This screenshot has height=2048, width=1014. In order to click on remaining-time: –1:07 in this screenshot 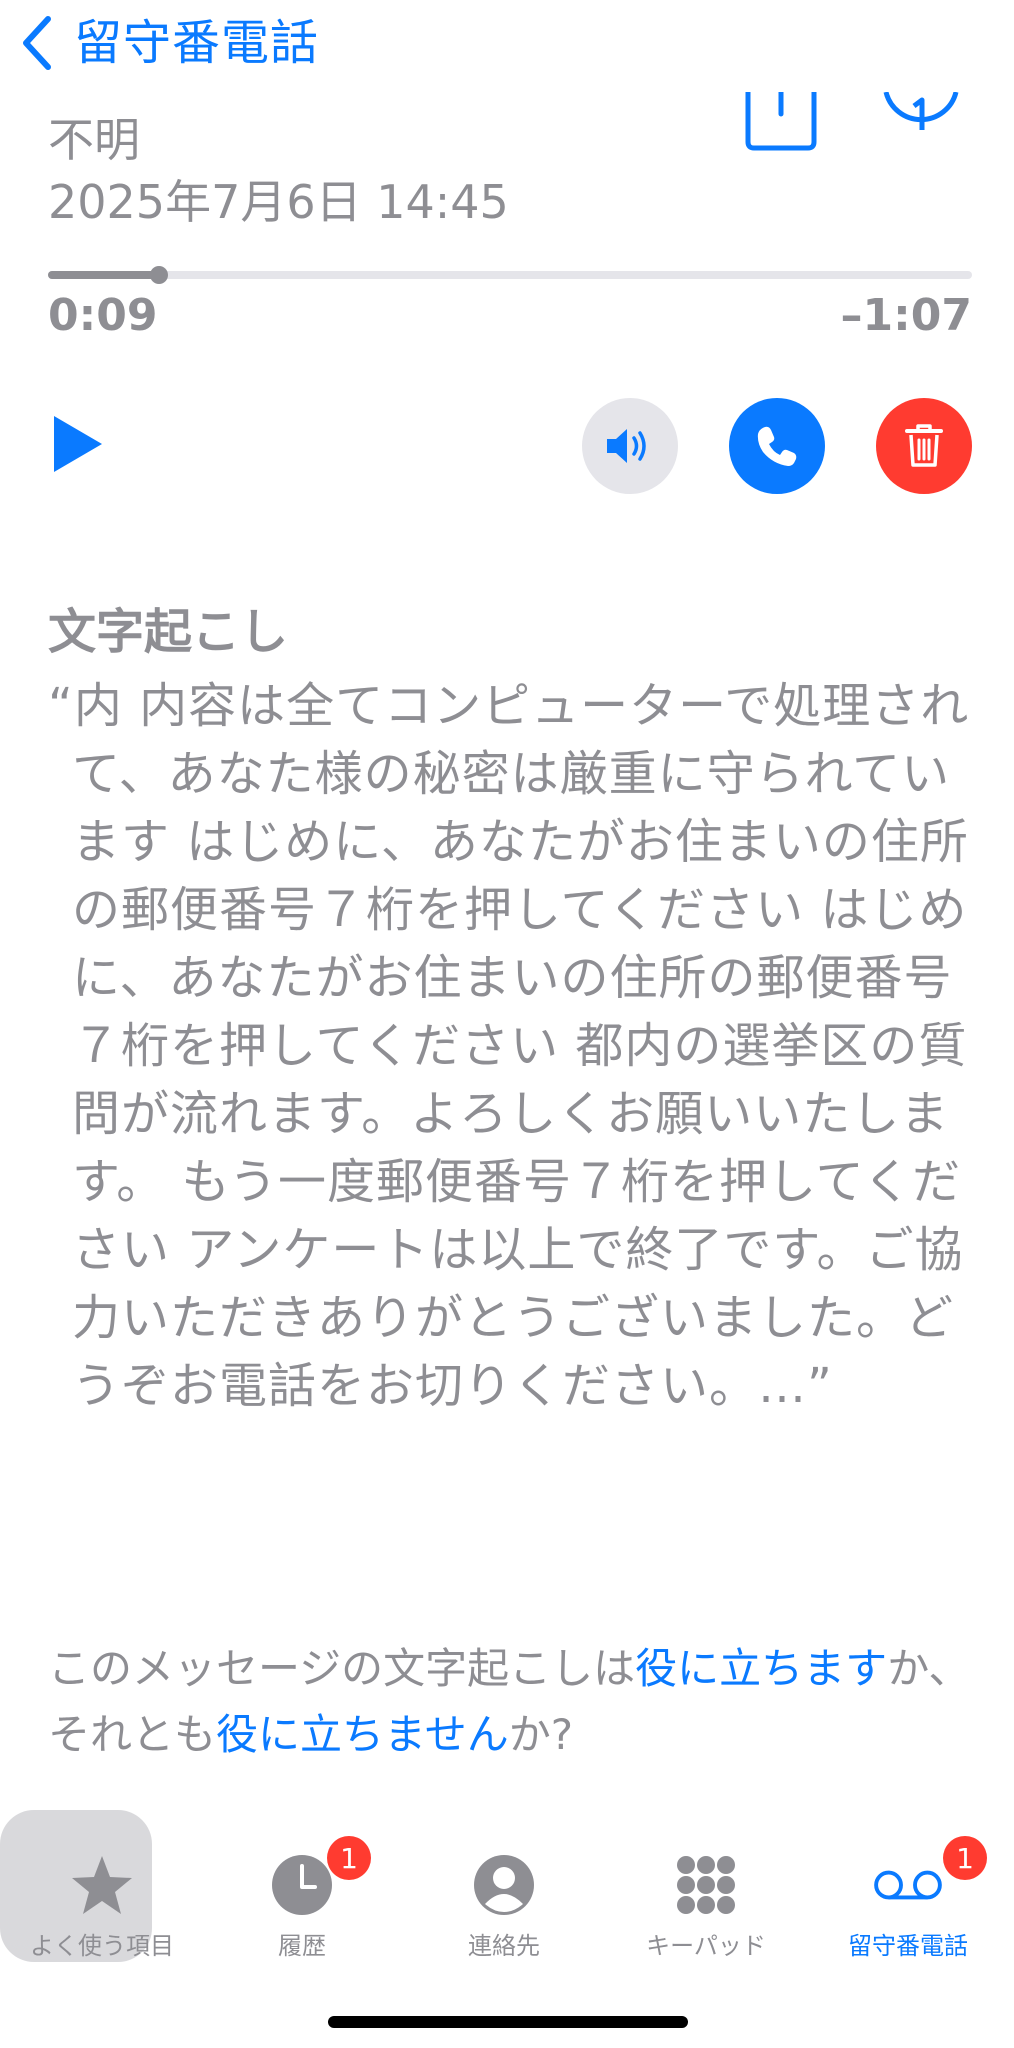, I will do `click(906, 315)`.